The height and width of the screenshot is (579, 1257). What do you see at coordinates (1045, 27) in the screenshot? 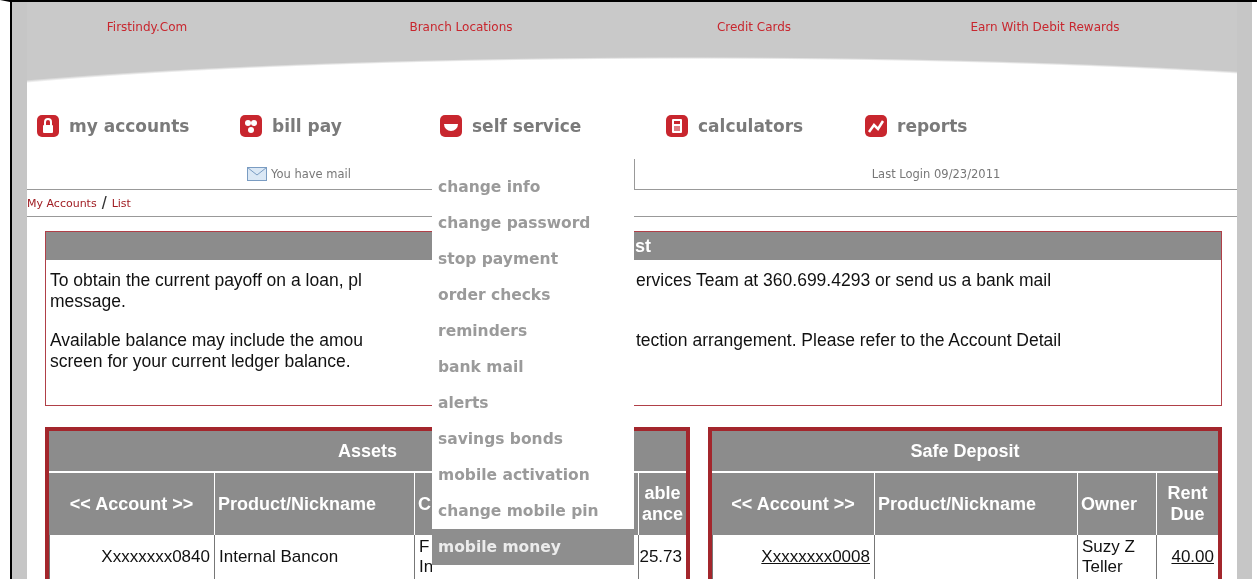
I see `top-link: Earn With Debit Rewards` at bounding box center [1045, 27].